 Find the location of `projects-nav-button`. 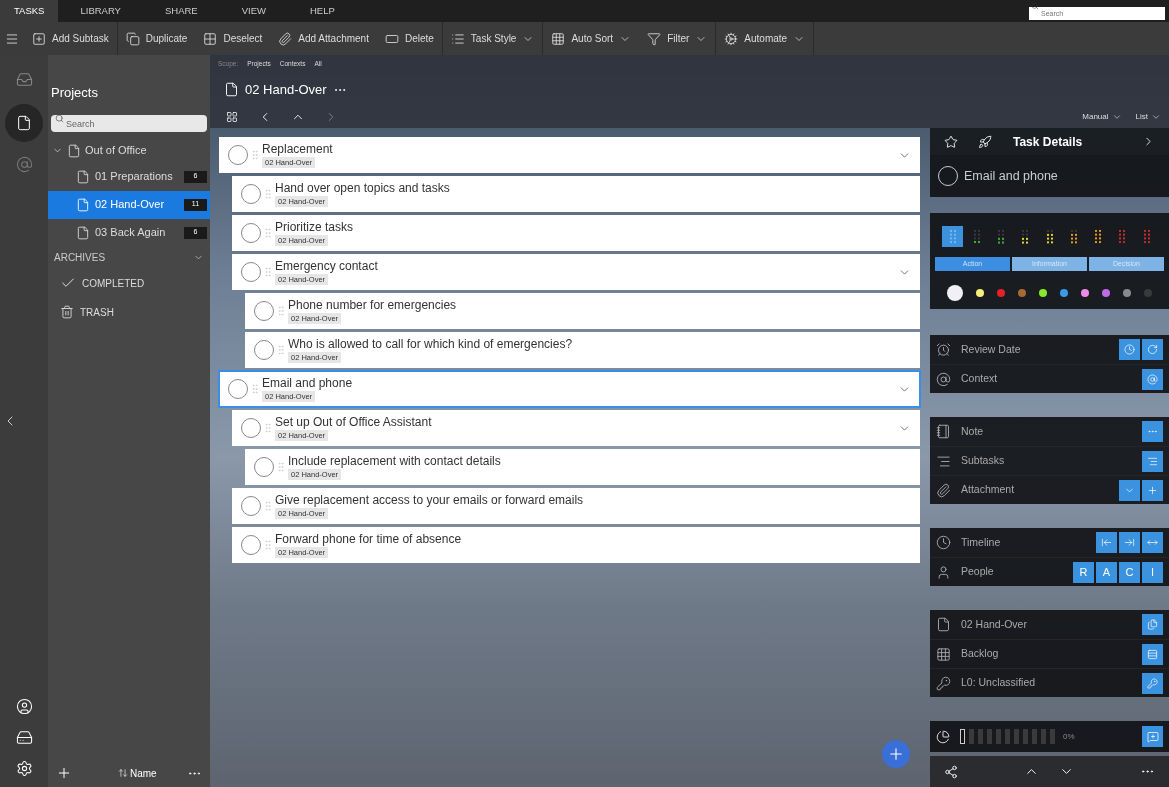

projects-nav-button is located at coordinates (24, 123).